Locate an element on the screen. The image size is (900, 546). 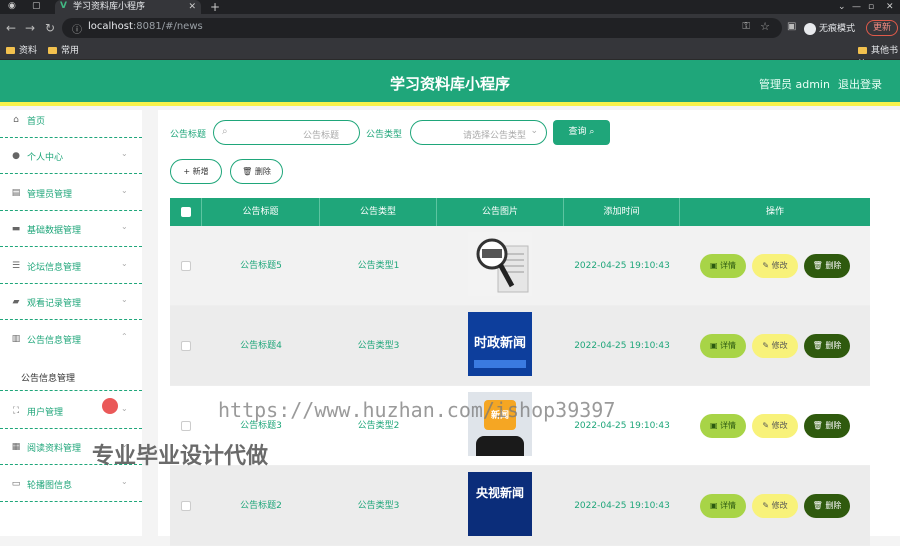
bookmark-star-icon: ☆ is located at coordinates (765, 26).